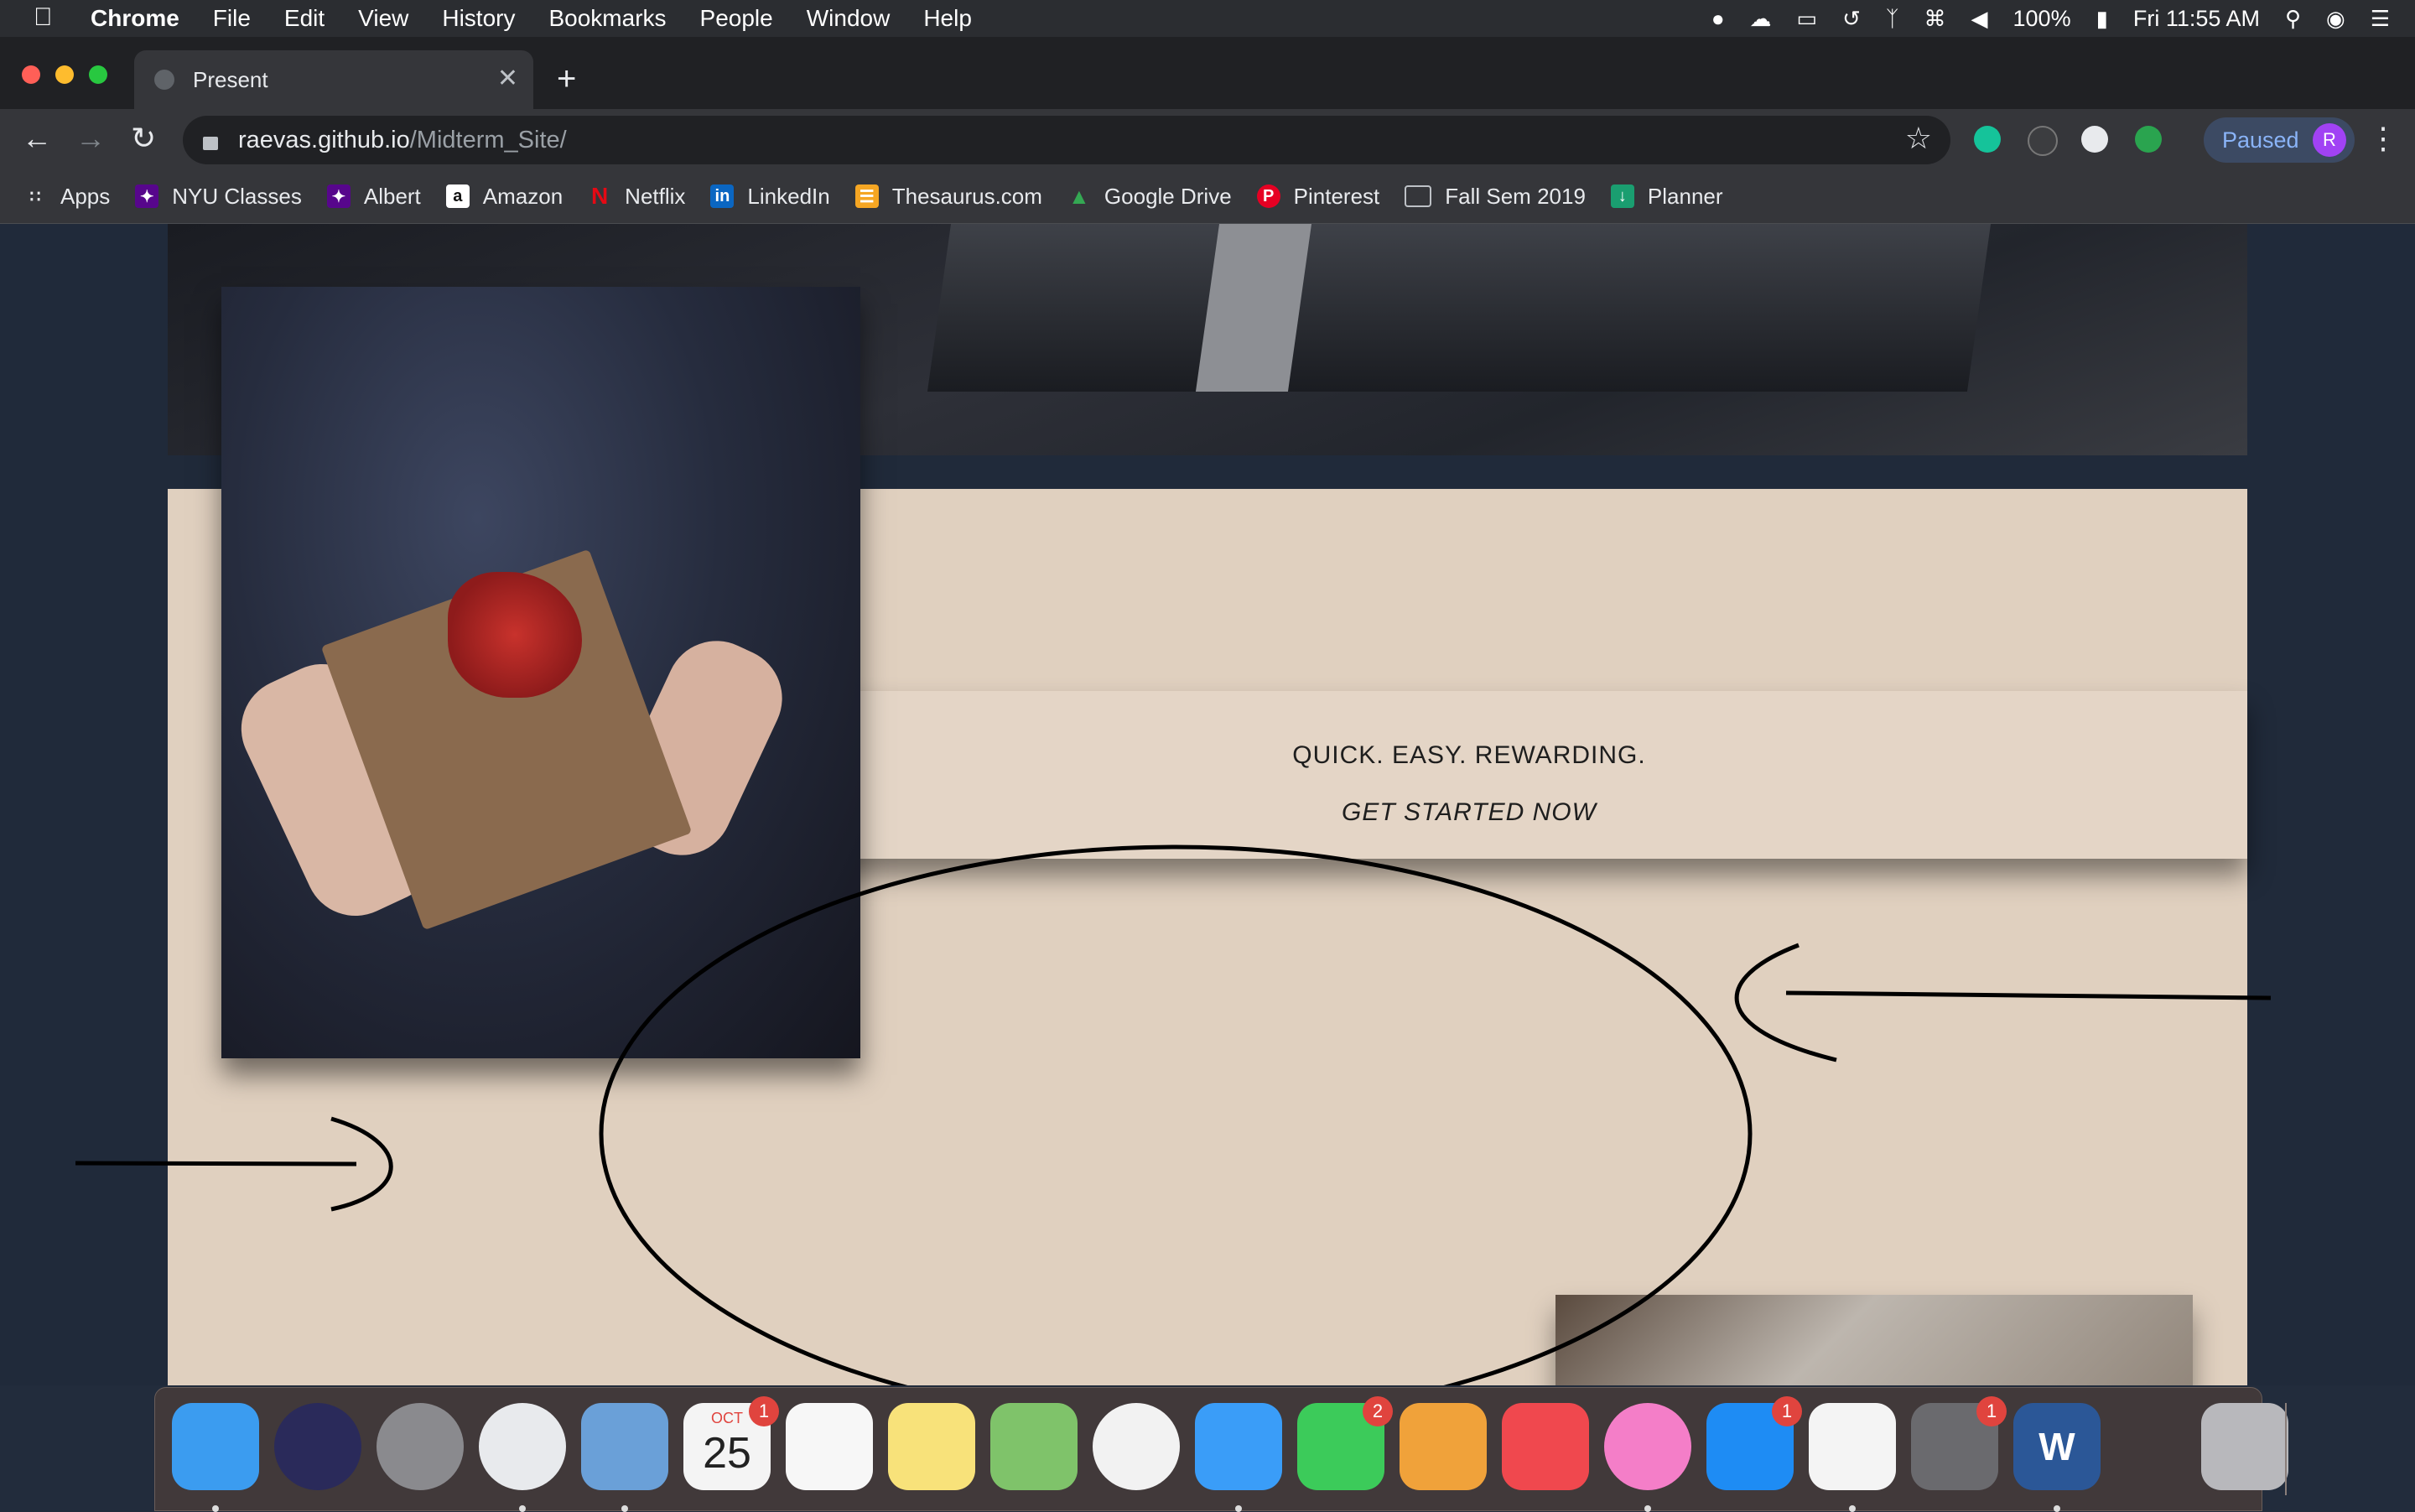 The image size is (2415, 1512). I want to click on menu-window: Window, so click(849, 18).